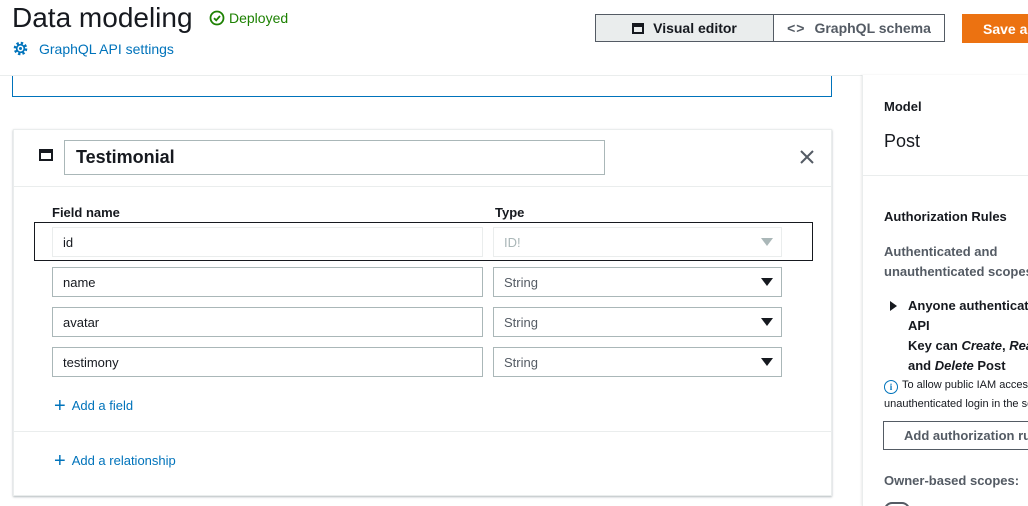 The width and height of the screenshot is (1028, 506). I want to click on info-icon: i, so click(891, 387).